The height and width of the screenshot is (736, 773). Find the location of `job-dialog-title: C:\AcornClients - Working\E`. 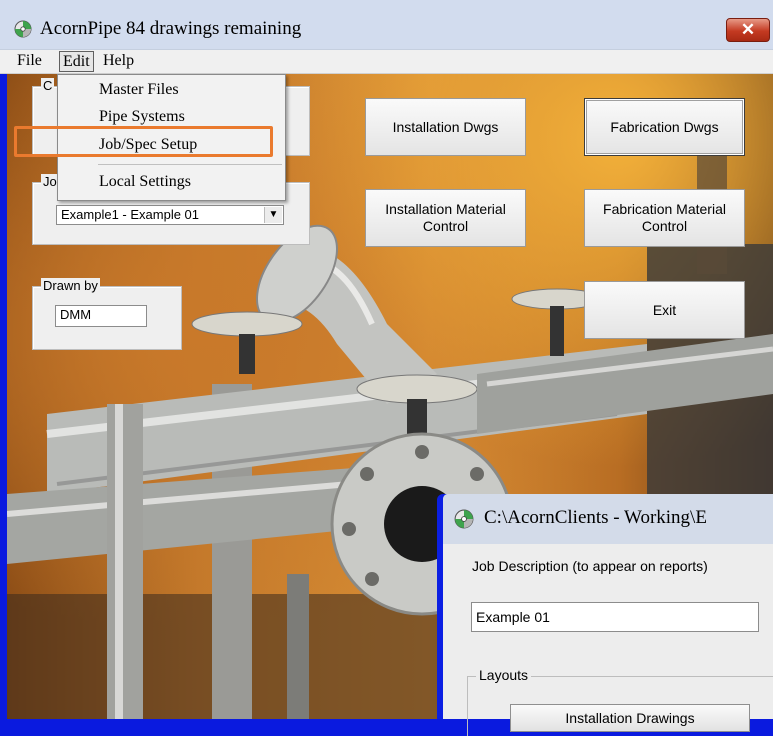

job-dialog-title: C:\AcornClients - Working\E is located at coordinates (595, 517).